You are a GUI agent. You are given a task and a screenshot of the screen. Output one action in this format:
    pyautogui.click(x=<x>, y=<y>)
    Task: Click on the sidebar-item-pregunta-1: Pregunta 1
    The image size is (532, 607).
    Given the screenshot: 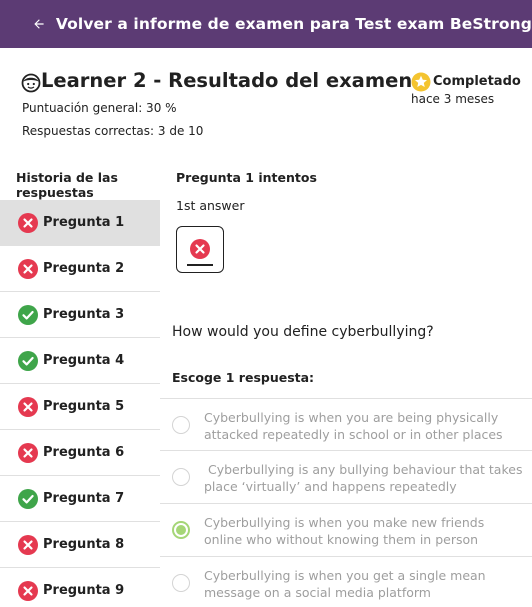 What is the action you would take?
    pyautogui.click(x=80, y=223)
    